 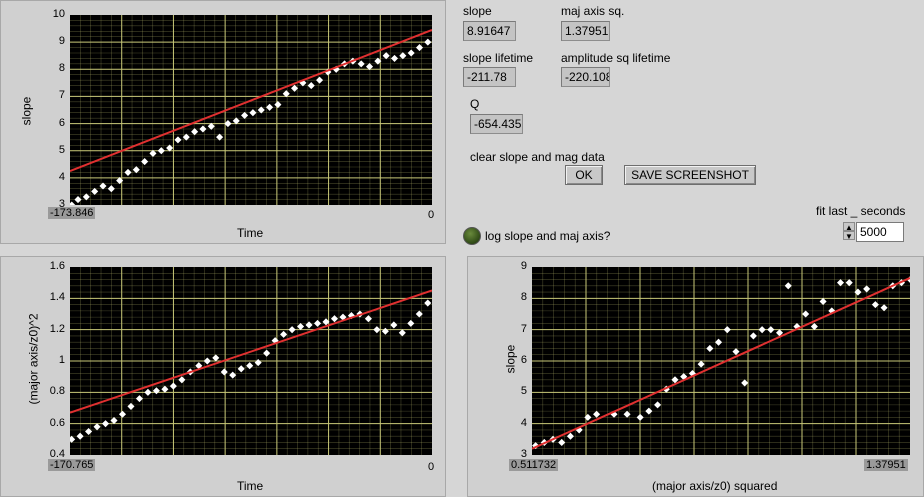 What do you see at coordinates (57, 297) in the screenshot?
I see `y-tick-label: 1.4` at bounding box center [57, 297].